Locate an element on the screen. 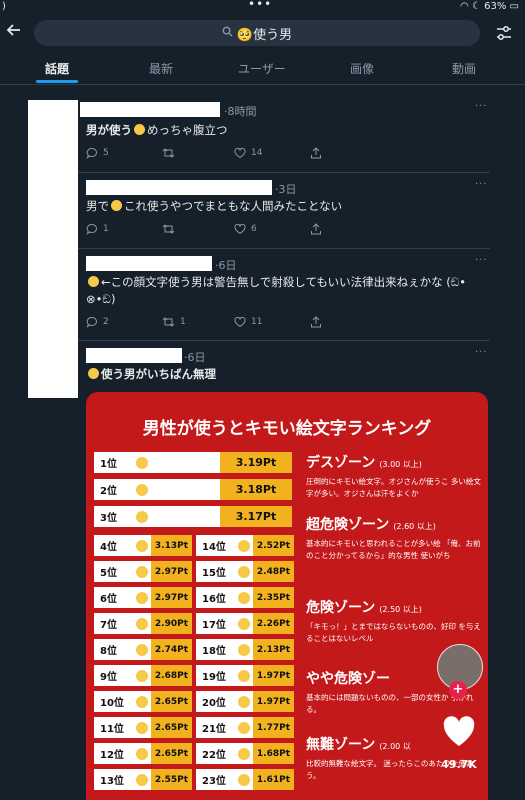 Image resolution: width=525 pixels, height=800 pixels. ranking-row: 20位 1.97Pt is located at coordinates (245, 701).